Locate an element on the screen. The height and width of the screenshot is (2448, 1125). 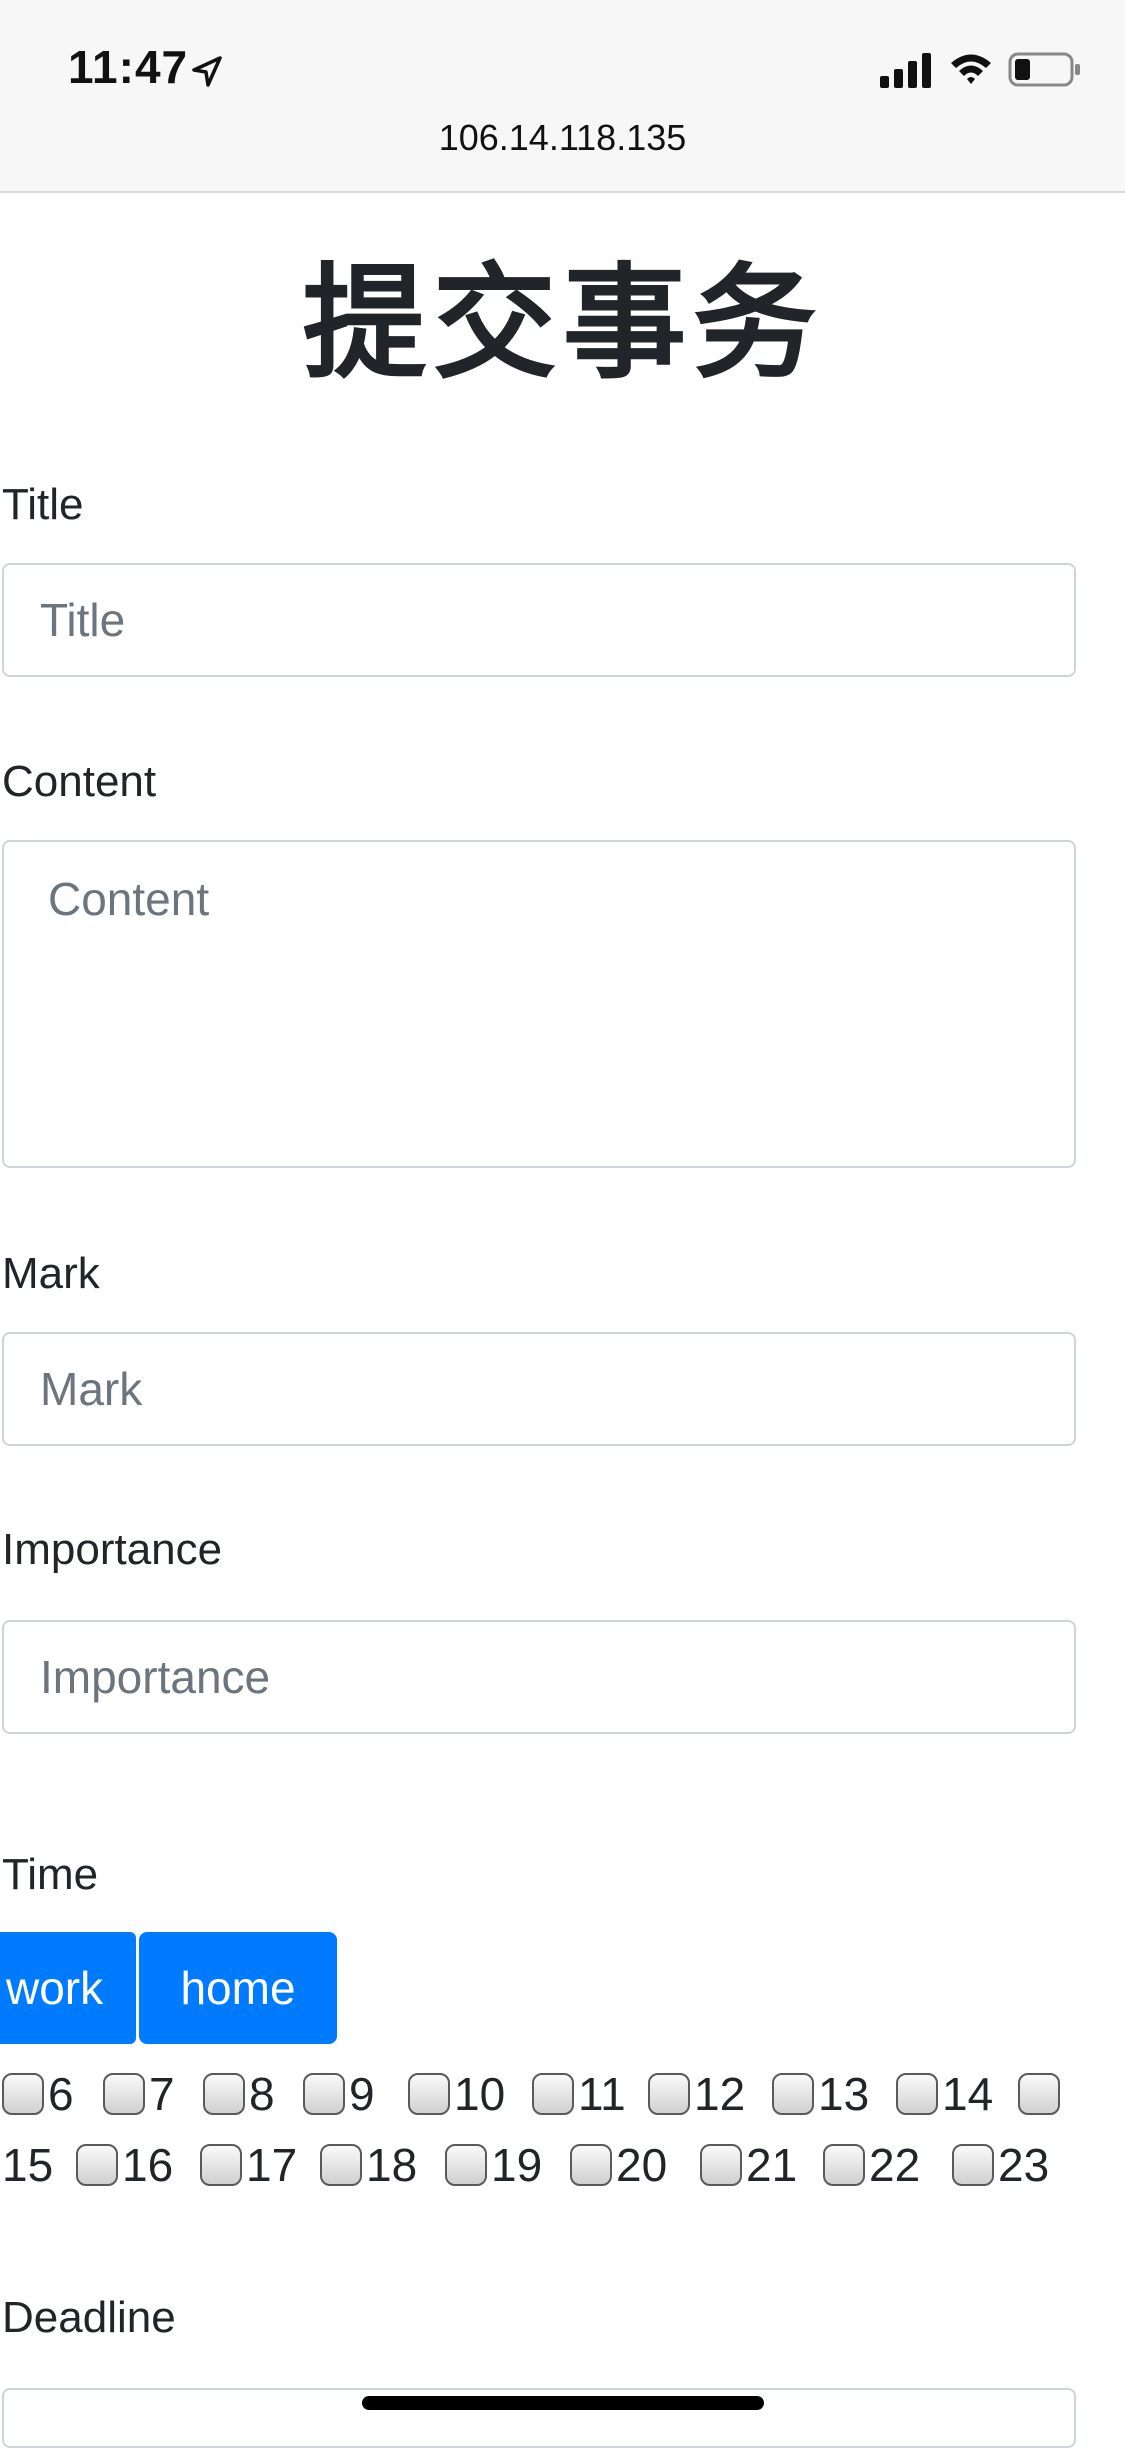
hour-label: 11 is located at coordinates (602, 2094).